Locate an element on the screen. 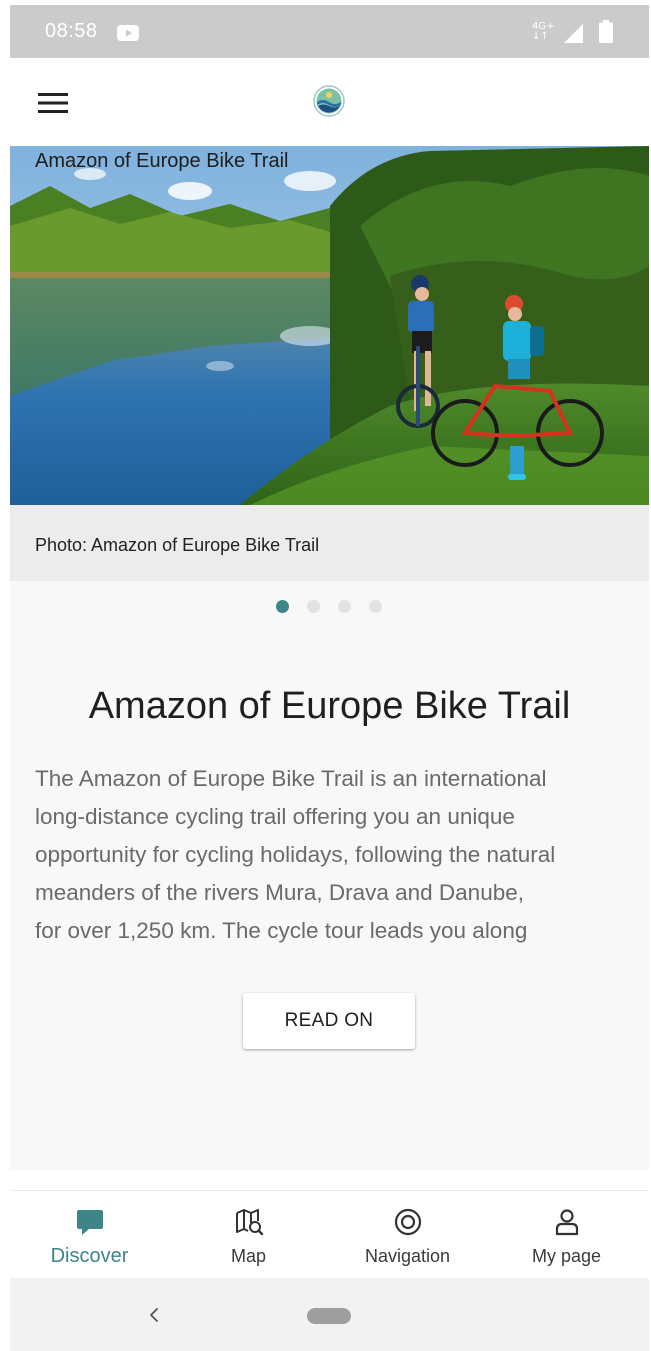 This screenshot has height=1351, width=651. nav-item-discover: Discover is located at coordinates (89, 1235).